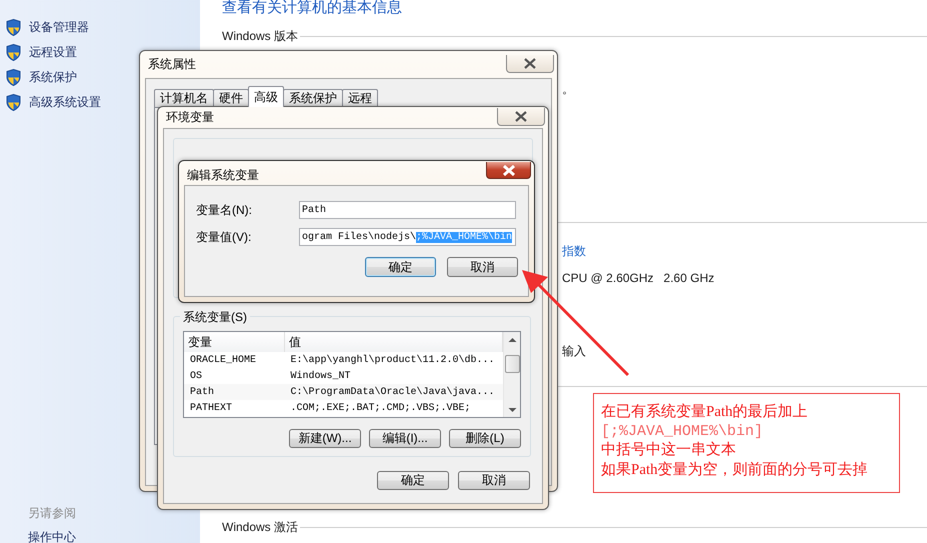 The image size is (927, 543). What do you see at coordinates (52, 513) in the screenshot?
I see `section-heading: 另请参阅` at bounding box center [52, 513].